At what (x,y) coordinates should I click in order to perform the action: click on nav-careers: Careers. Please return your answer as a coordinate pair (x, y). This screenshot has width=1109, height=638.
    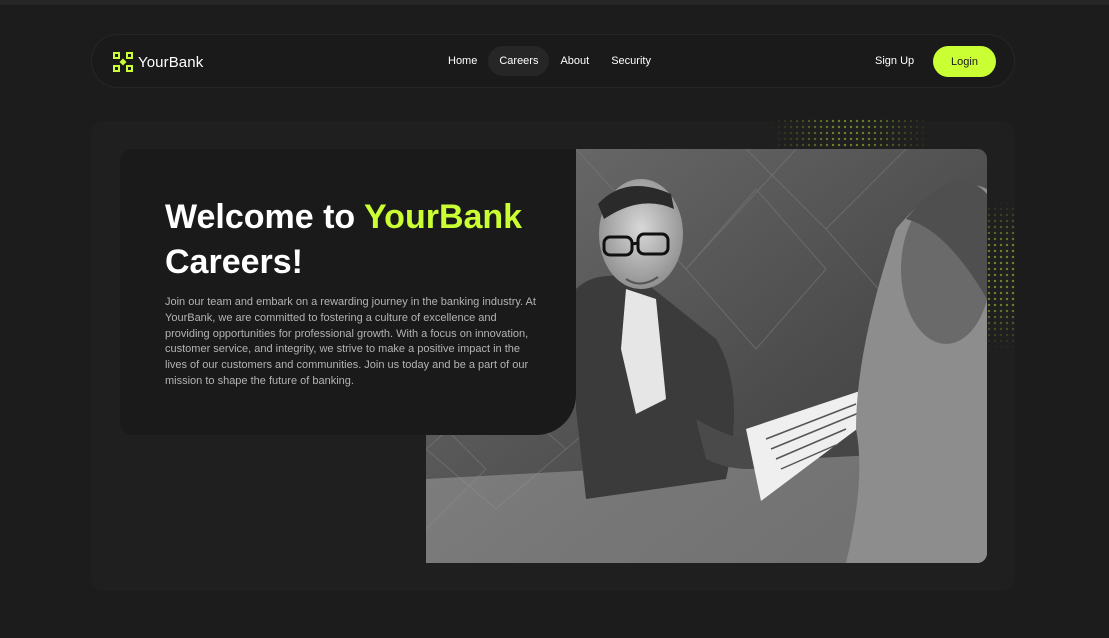
    Looking at the image, I should click on (519, 61).